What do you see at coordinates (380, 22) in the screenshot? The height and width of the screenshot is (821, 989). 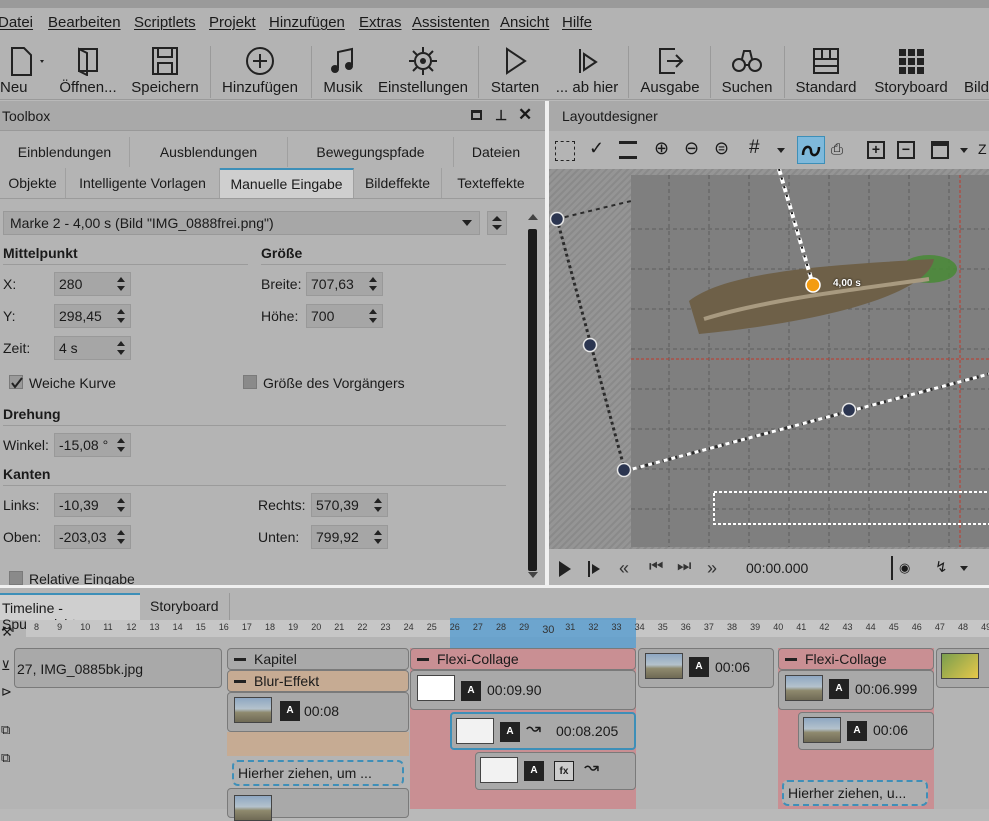 I see `menu-extras: Extras` at bounding box center [380, 22].